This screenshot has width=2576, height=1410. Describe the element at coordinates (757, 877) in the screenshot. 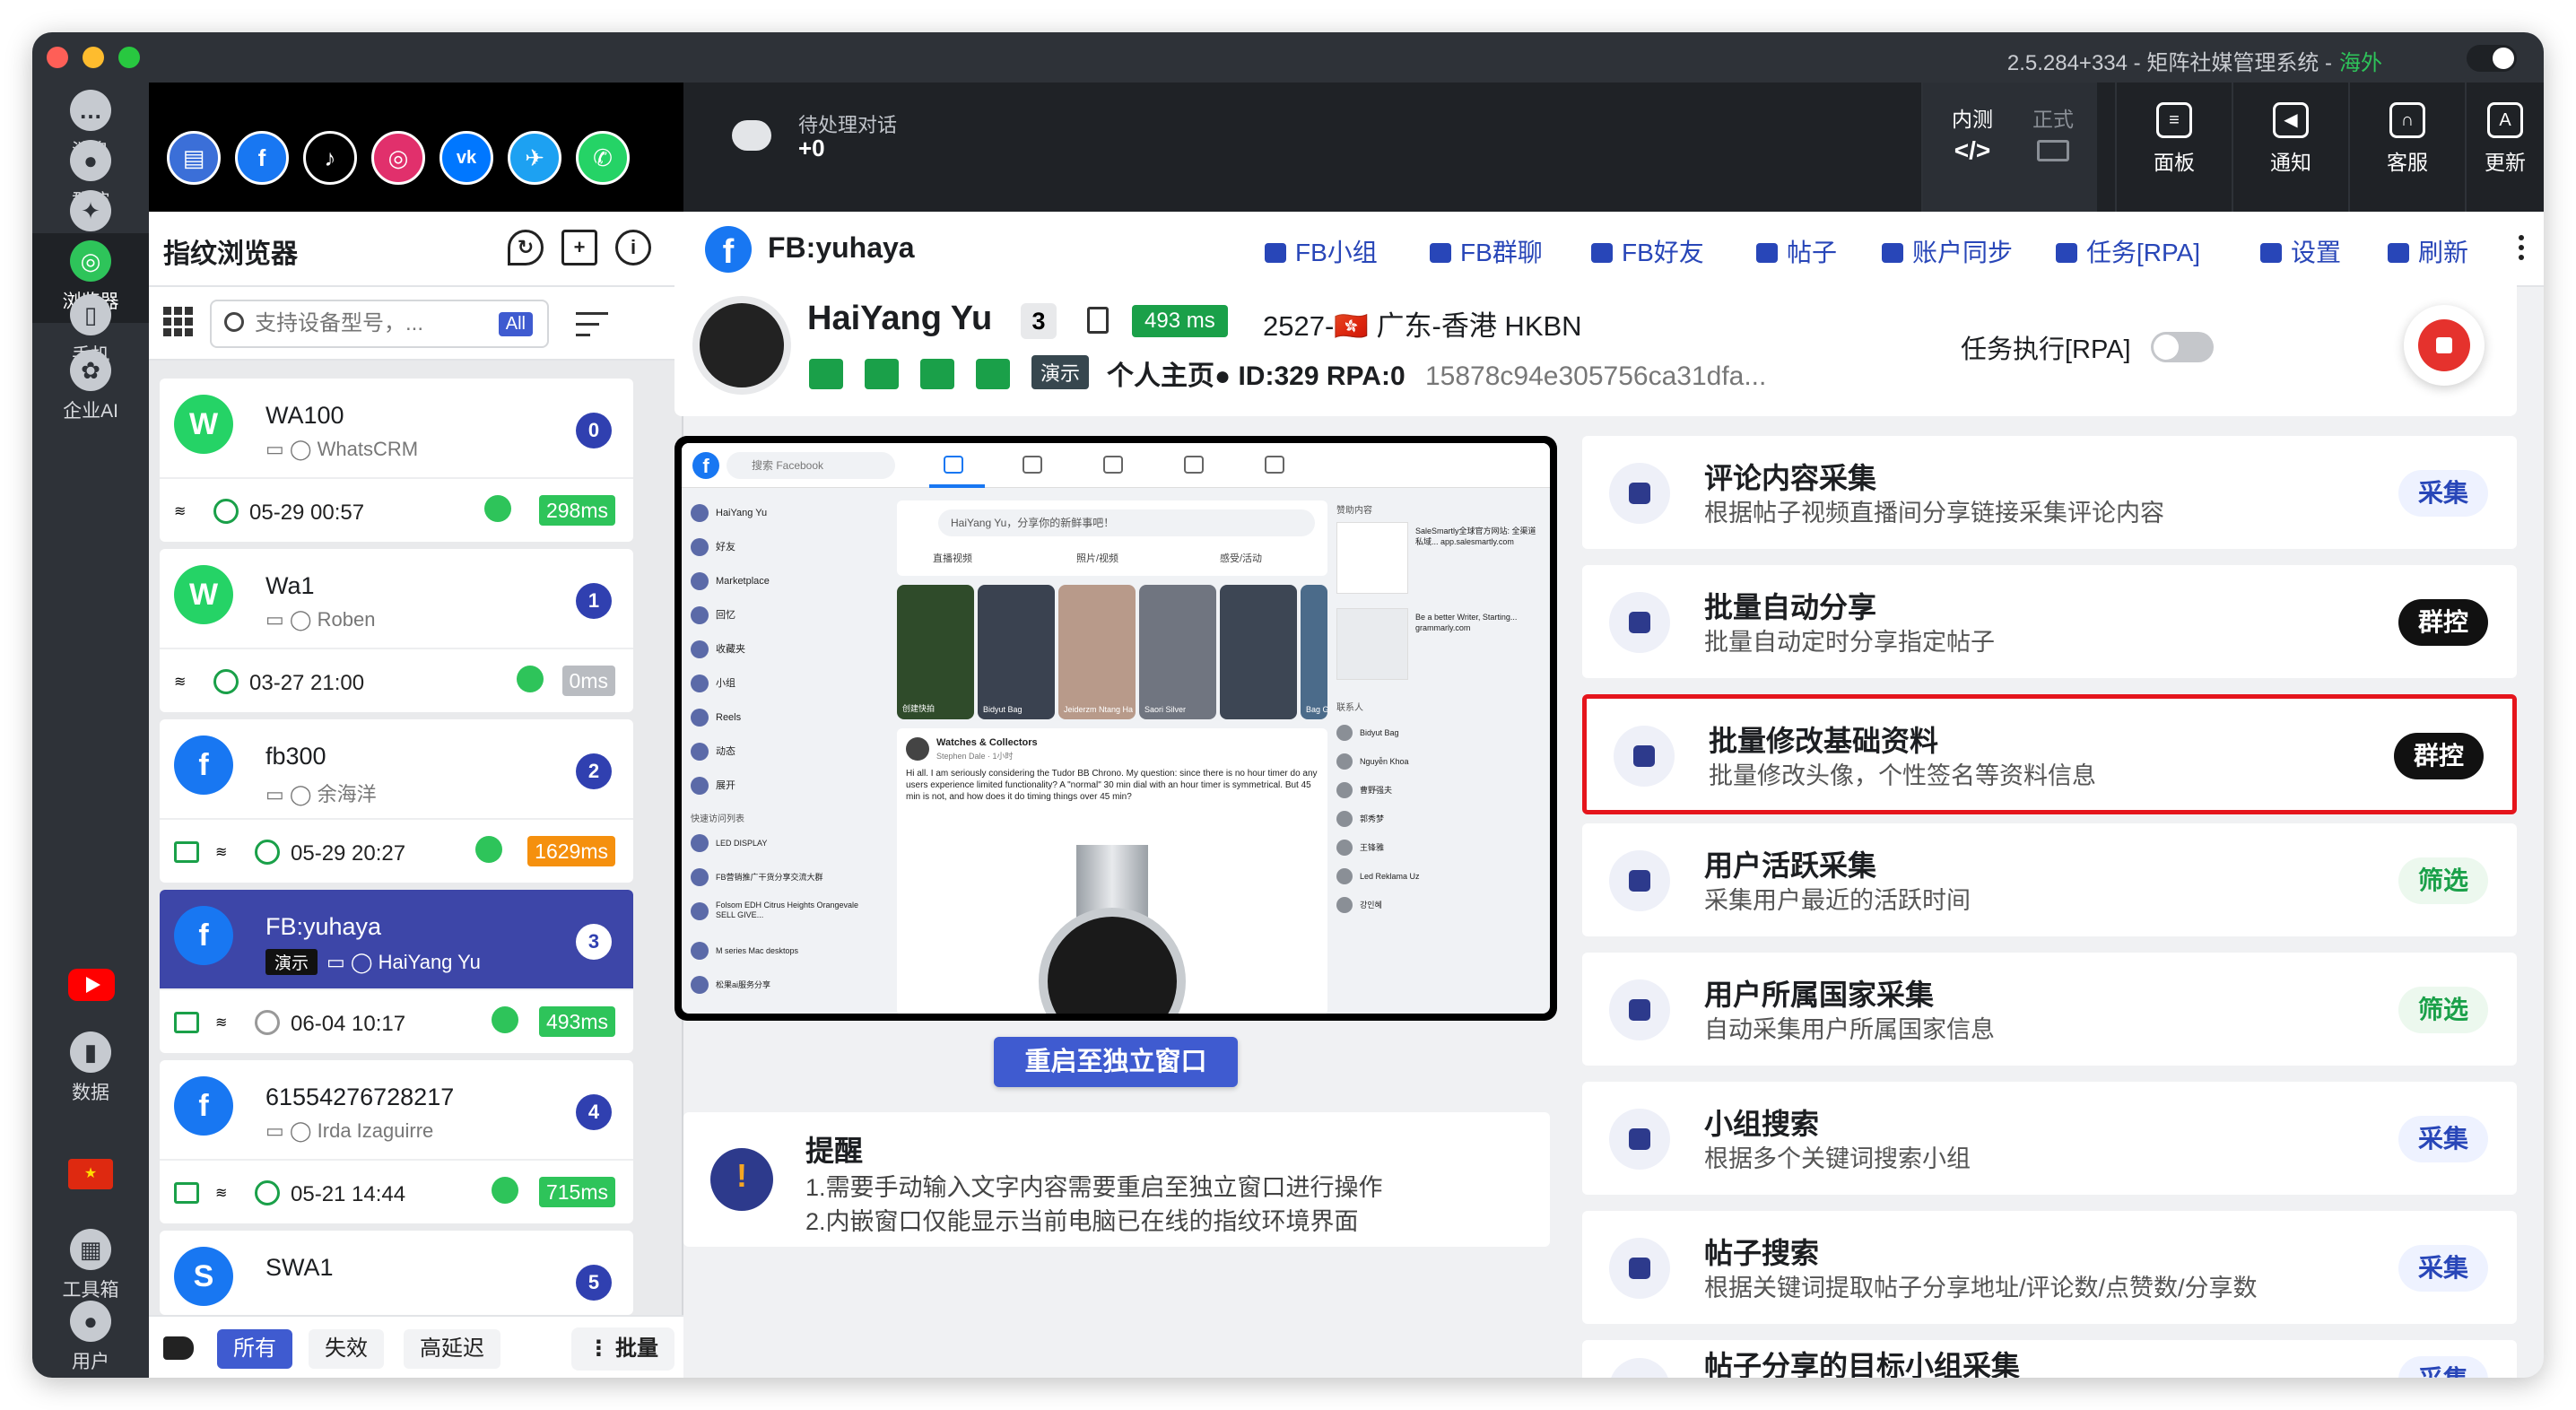

I see `fb-shortcut: FB营销推广干货分享交流大群` at that location.